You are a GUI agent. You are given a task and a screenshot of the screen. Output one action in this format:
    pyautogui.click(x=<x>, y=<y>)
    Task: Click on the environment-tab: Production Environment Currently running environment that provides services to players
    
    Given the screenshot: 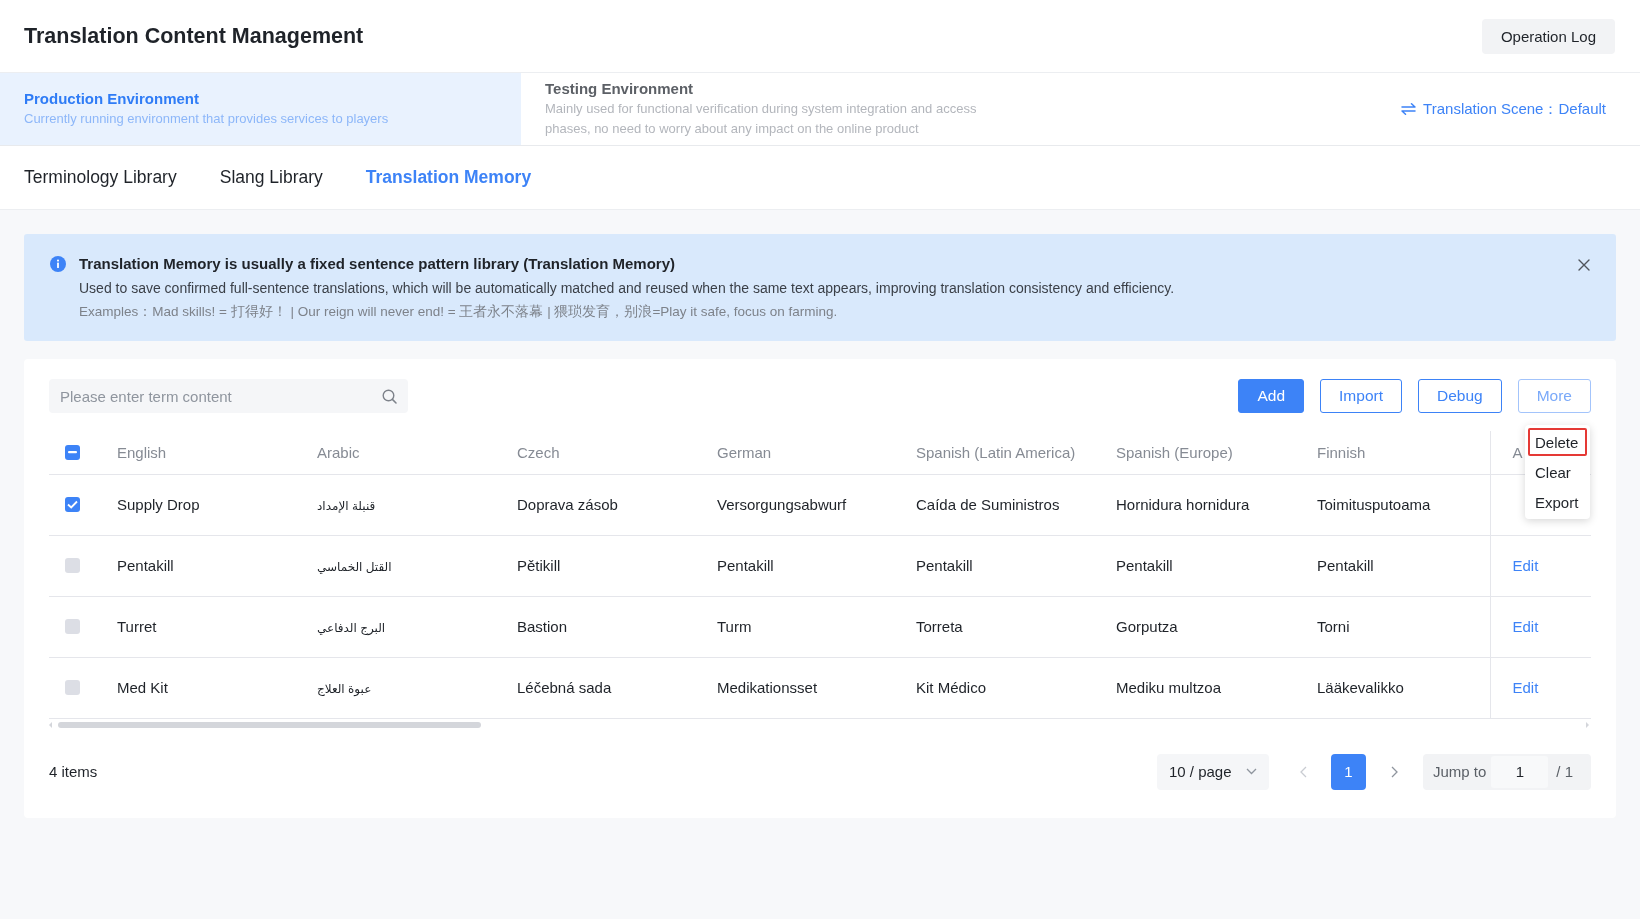 What is the action you would take?
    pyautogui.click(x=260, y=109)
    